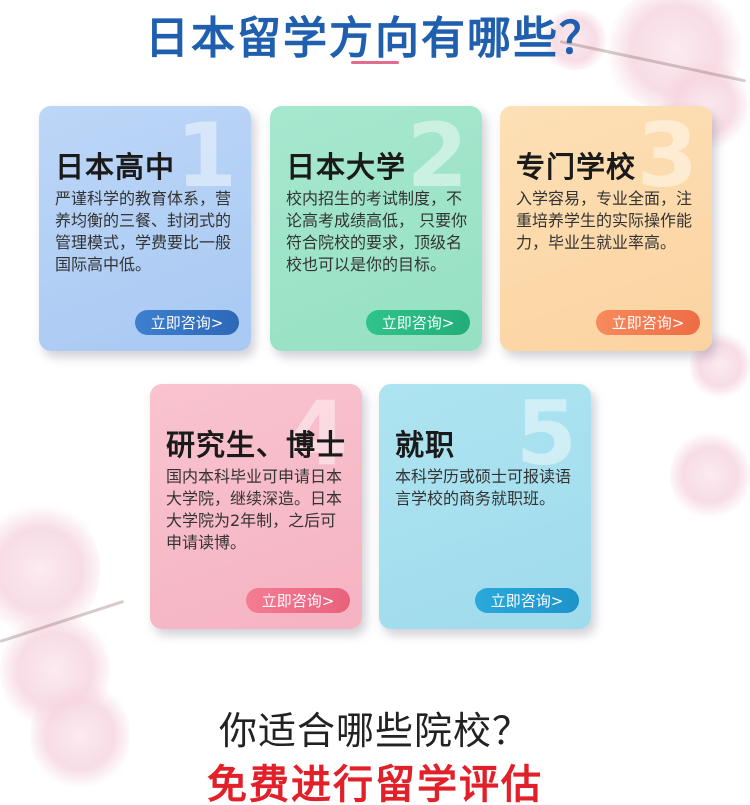 This screenshot has width=750, height=805. Describe the element at coordinates (604, 220) in the screenshot. I see `card-description: 入学容易，专业全面，注重培养学生的实际操作能力，毕业生就业率高。` at that location.